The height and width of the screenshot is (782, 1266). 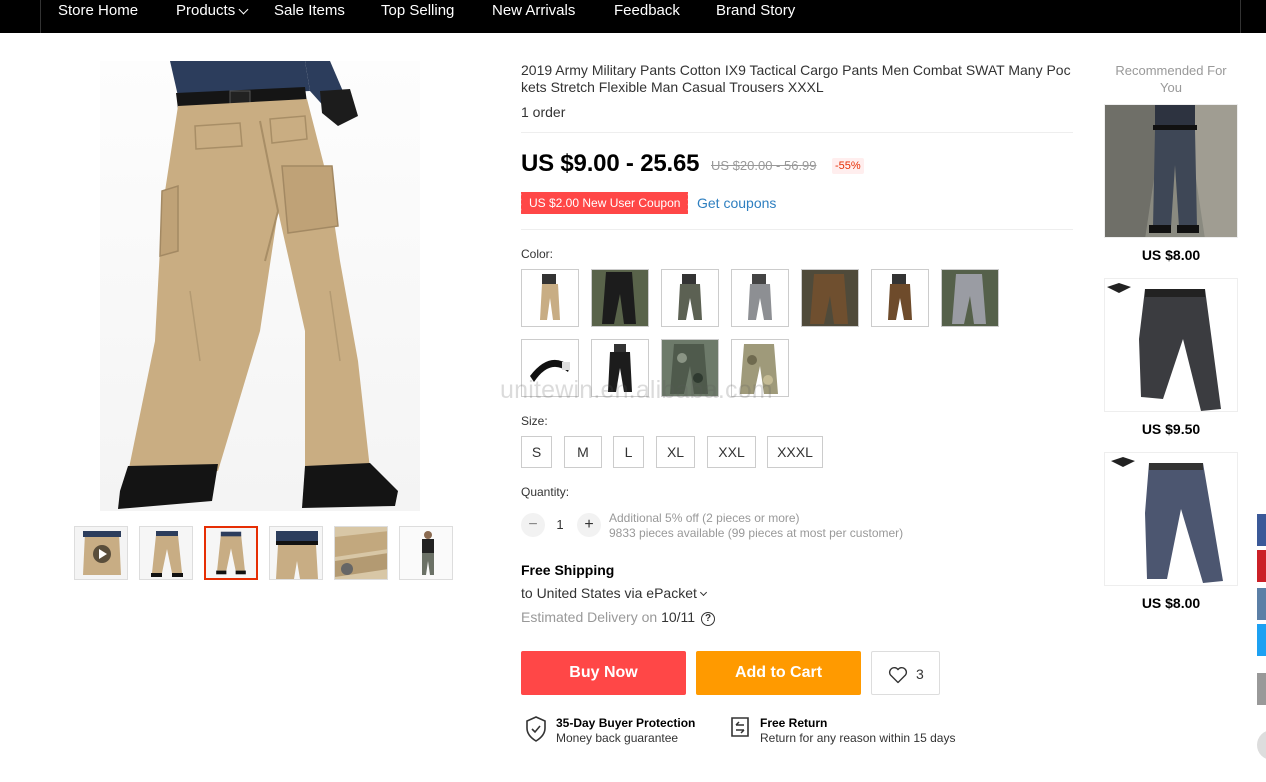 What do you see at coordinates (617, 738) in the screenshot?
I see `buyer-protection-subtitle: Money back guarantee` at bounding box center [617, 738].